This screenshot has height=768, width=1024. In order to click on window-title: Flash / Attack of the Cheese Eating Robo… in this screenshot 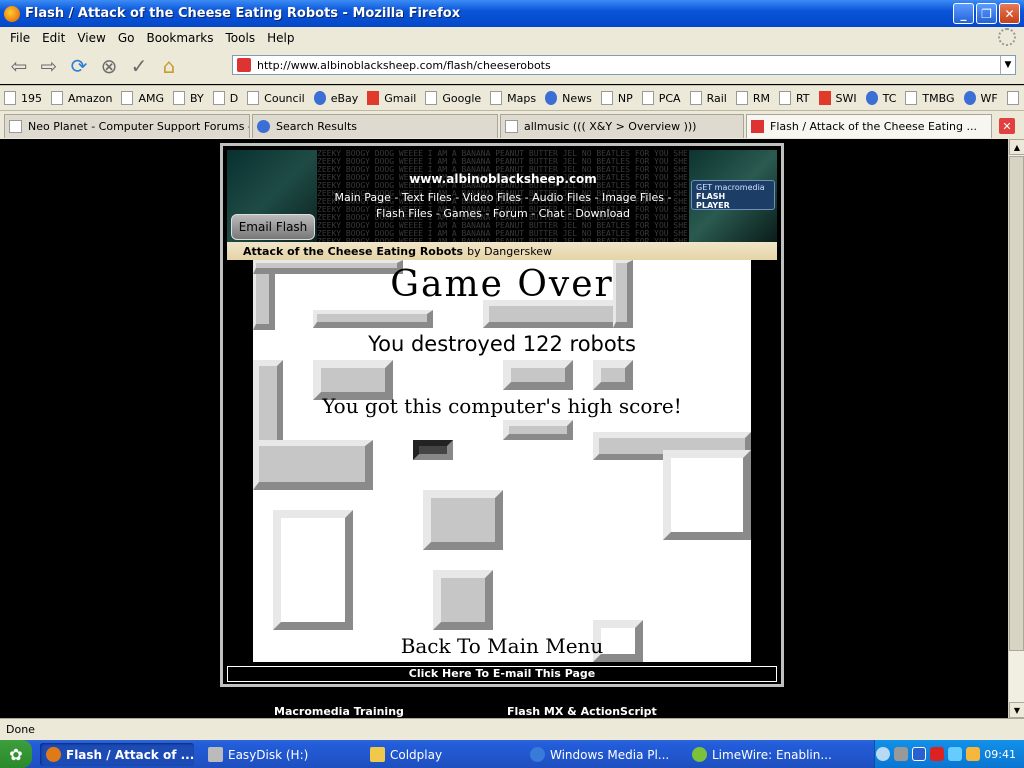, I will do `click(243, 13)`.